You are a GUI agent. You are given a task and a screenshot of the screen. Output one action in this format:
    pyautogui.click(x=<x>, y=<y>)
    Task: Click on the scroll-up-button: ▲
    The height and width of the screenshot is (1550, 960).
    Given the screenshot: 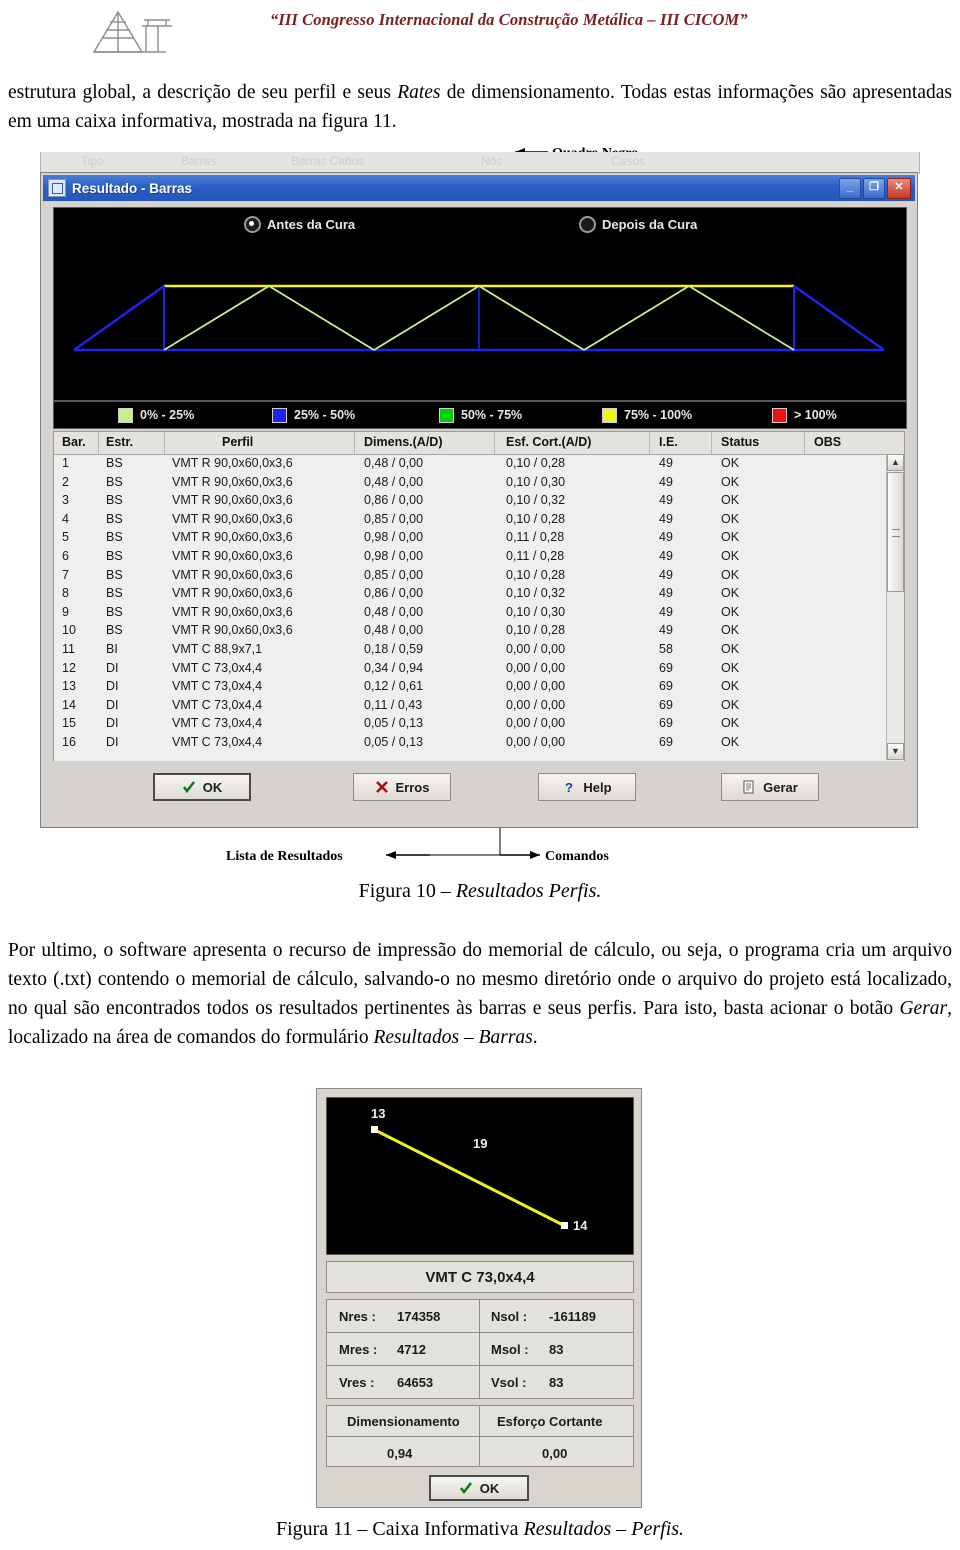 What is the action you would take?
    pyautogui.click(x=895, y=462)
    